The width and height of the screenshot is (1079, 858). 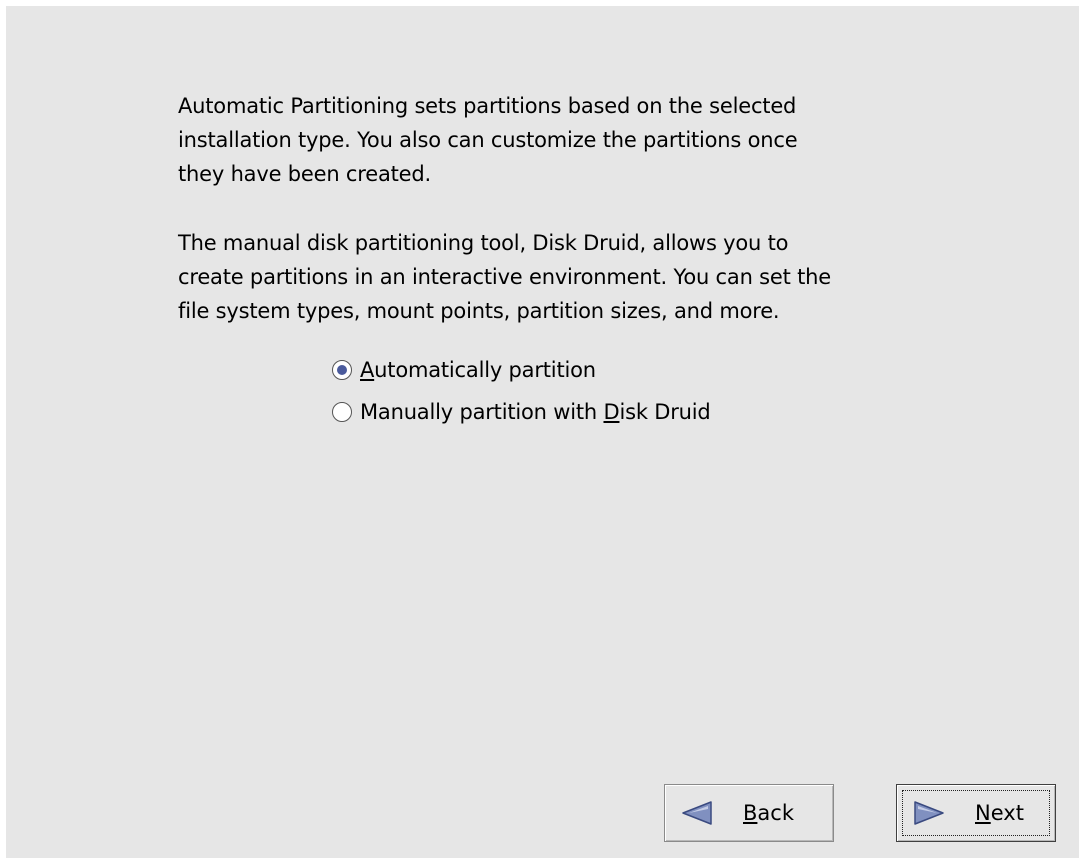 I want to click on auto-partition-radio, so click(x=342, y=370).